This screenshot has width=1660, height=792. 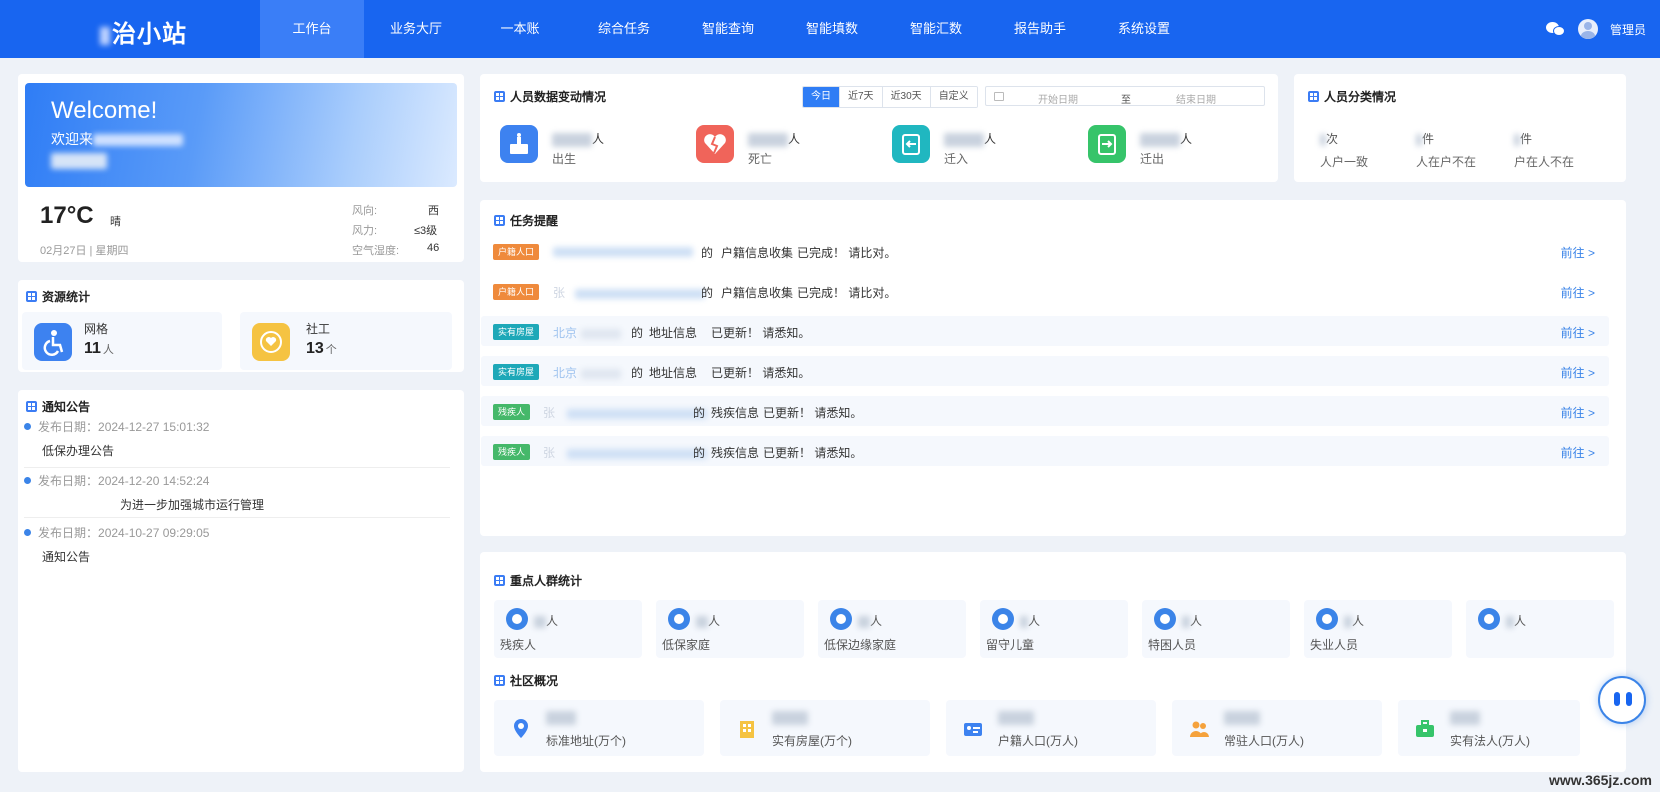 What do you see at coordinates (1196, 98) in the screenshot?
I see `end-date-input: 结束日期` at bounding box center [1196, 98].